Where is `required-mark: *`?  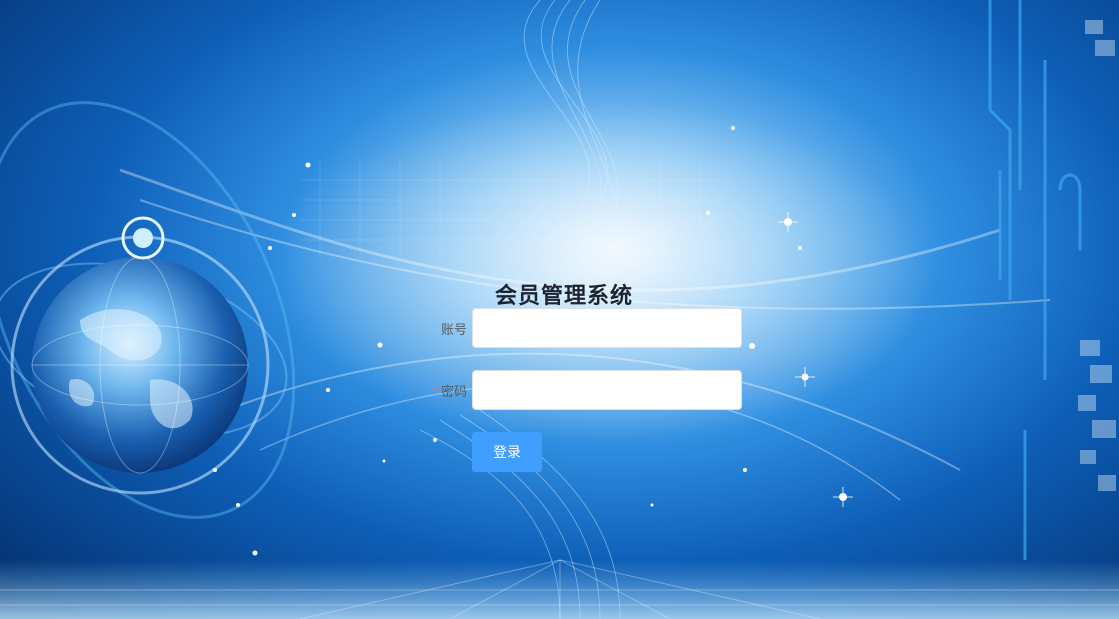
required-mark: * is located at coordinates (435, 392).